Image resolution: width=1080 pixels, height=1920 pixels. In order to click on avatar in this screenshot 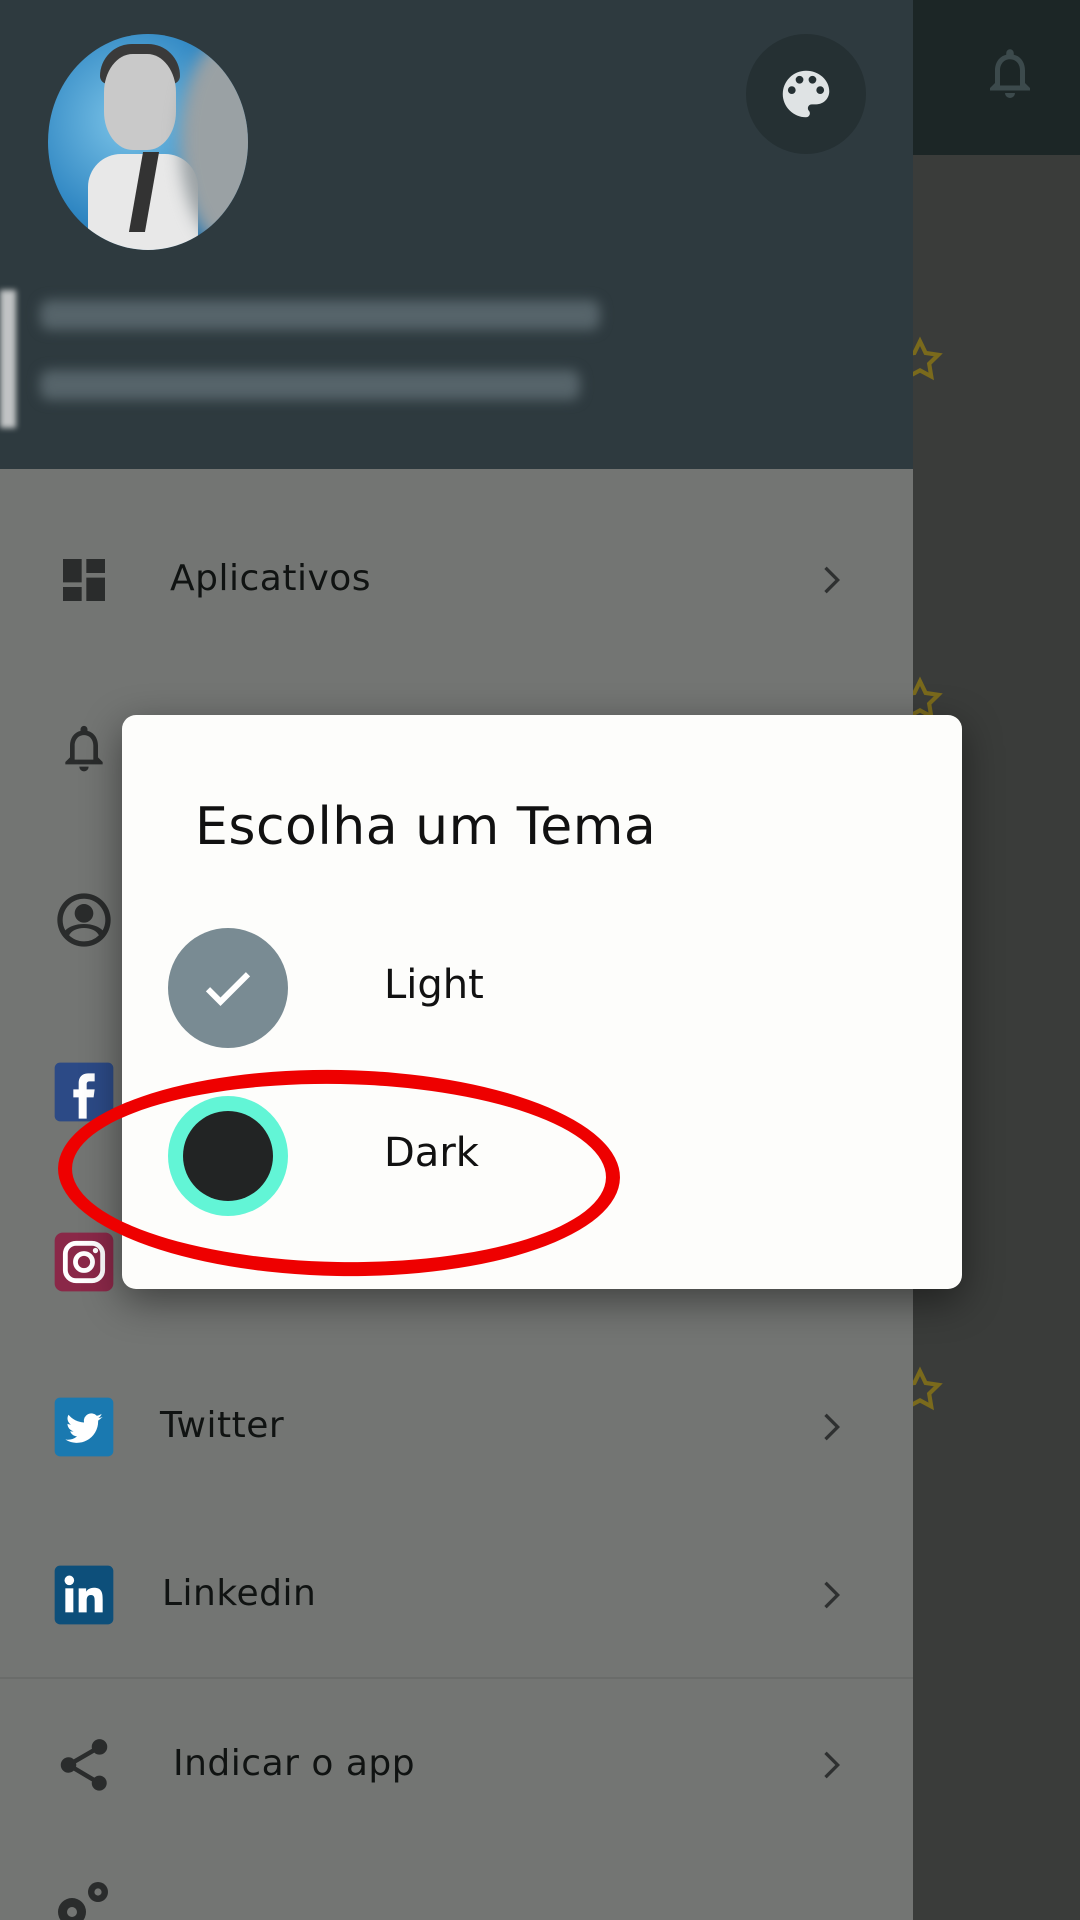, I will do `click(148, 142)`.